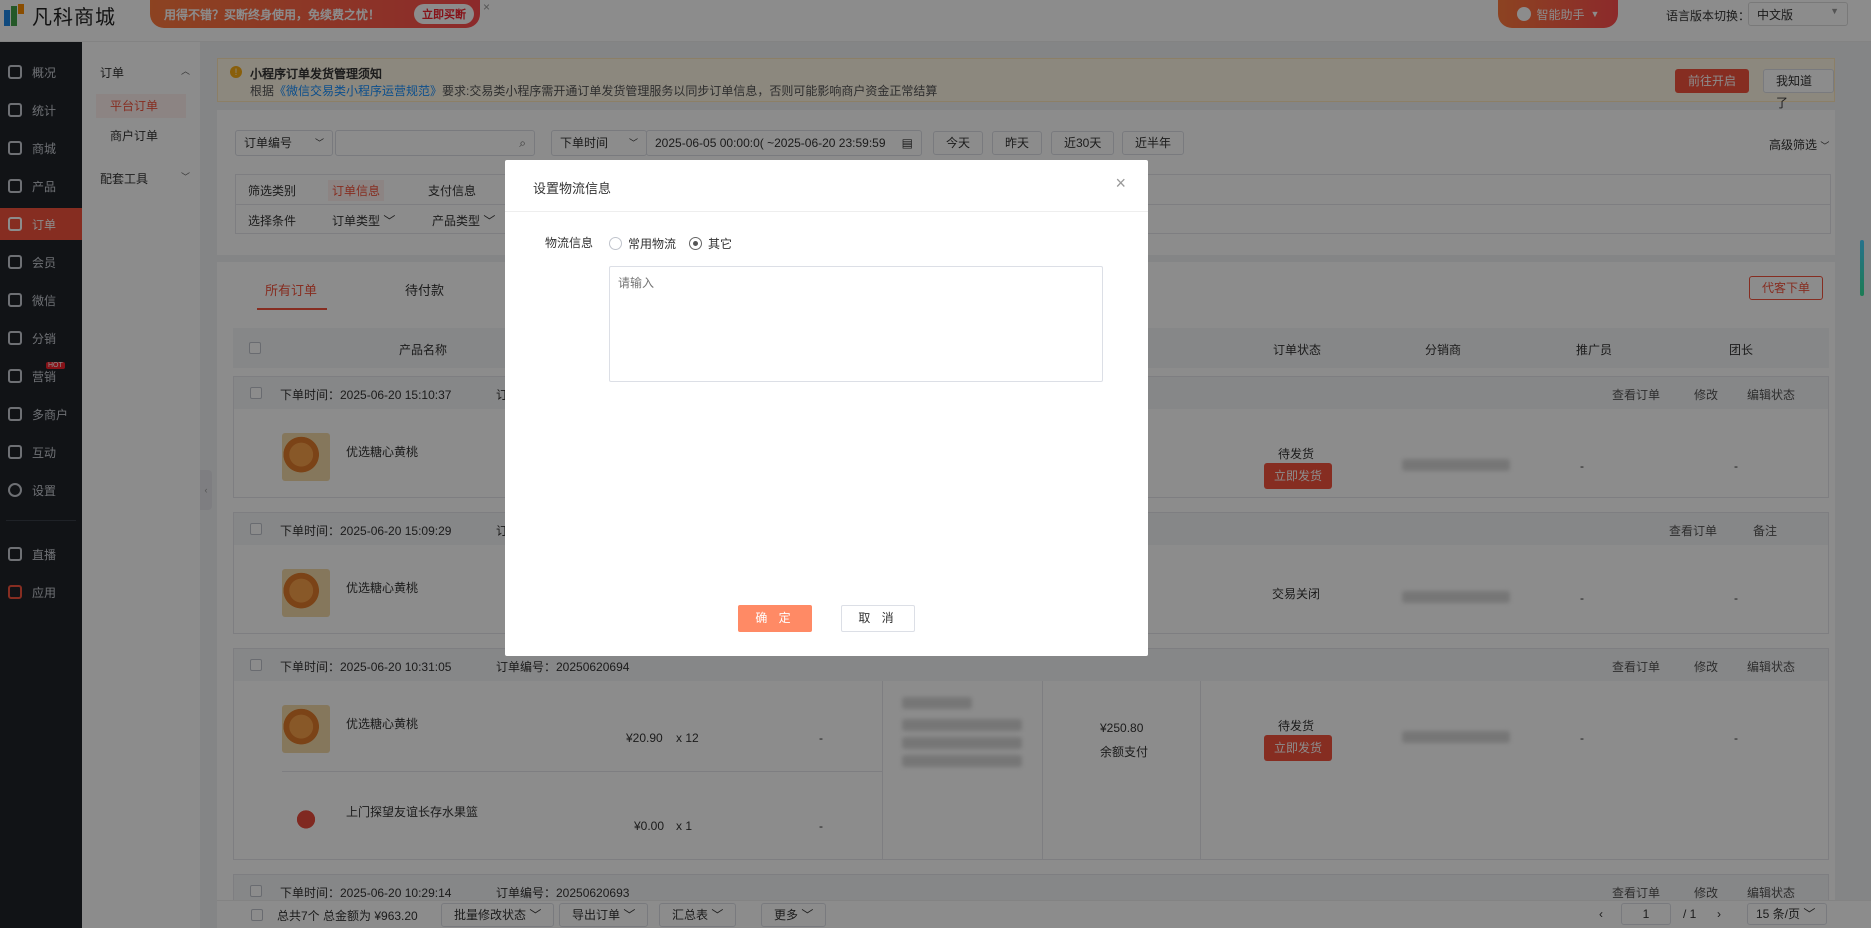 The height and width of the screenshot is (928, 1871). Describe the element at coordinates (572, 188) in the screenshot. I see `modal-title: 设置物流信息` at that location.